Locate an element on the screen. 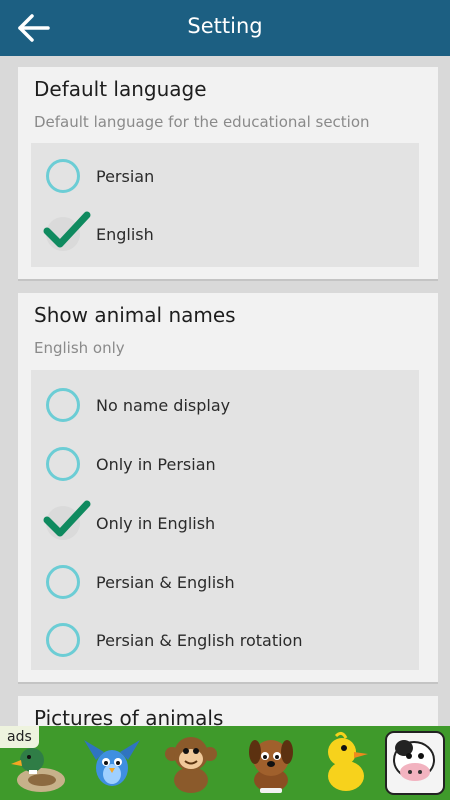  blue-bird-icon is located at coordinates (112, 763).